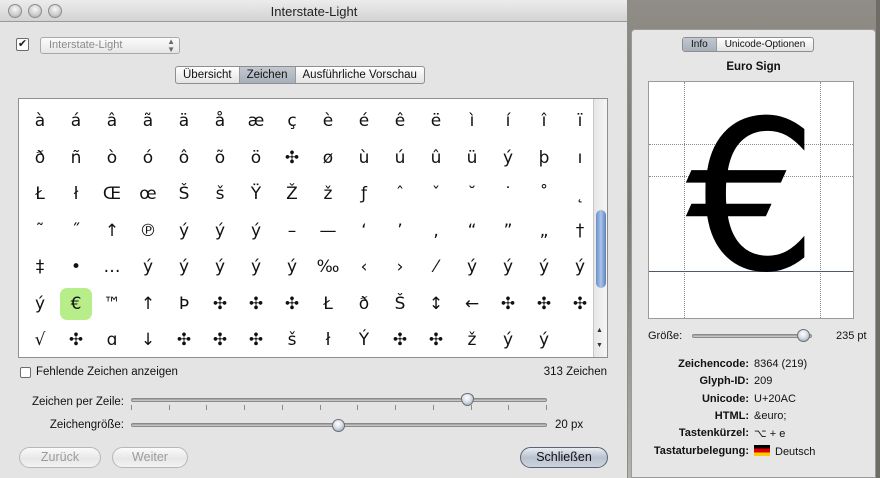 The image size is (880, 478). Describe the element at coordinates (328, 158) in the screenshot. I see `glyph-cell: ø` at that location.